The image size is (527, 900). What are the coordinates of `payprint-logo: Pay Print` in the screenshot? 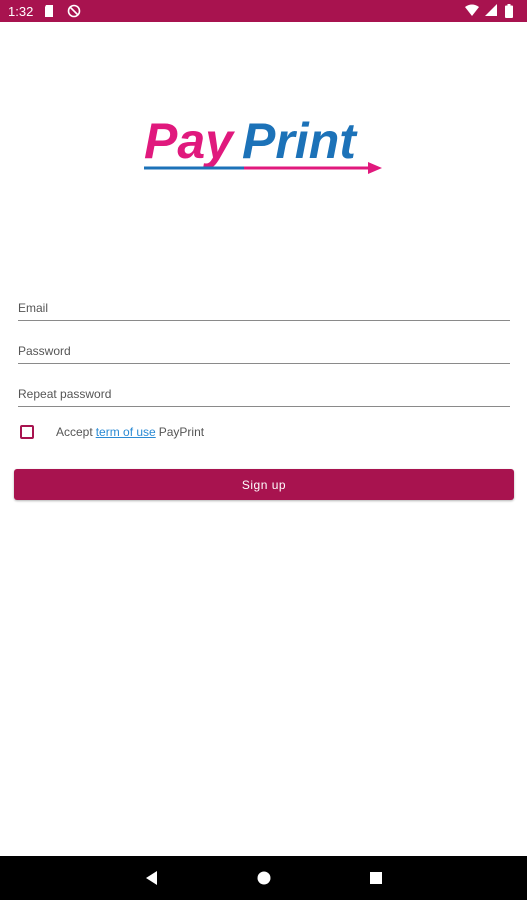 It's located at (265, 146).